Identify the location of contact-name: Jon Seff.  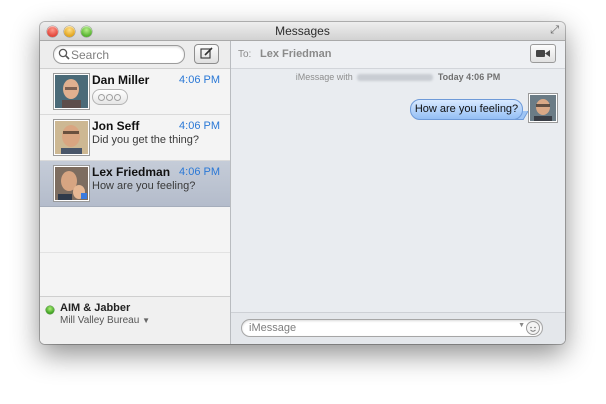
(116, 126).